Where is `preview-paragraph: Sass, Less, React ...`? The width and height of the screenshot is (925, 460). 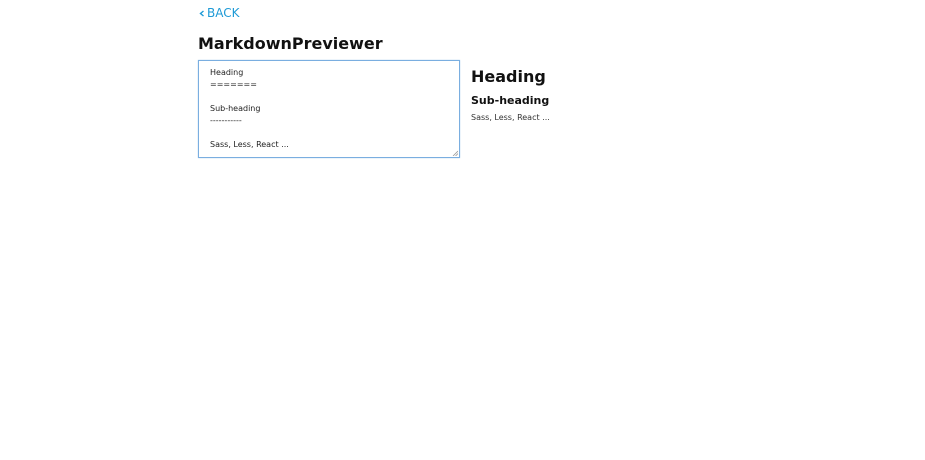
preview-paragraph: Sass, Less, React ... is located at coordinates (510, 117).